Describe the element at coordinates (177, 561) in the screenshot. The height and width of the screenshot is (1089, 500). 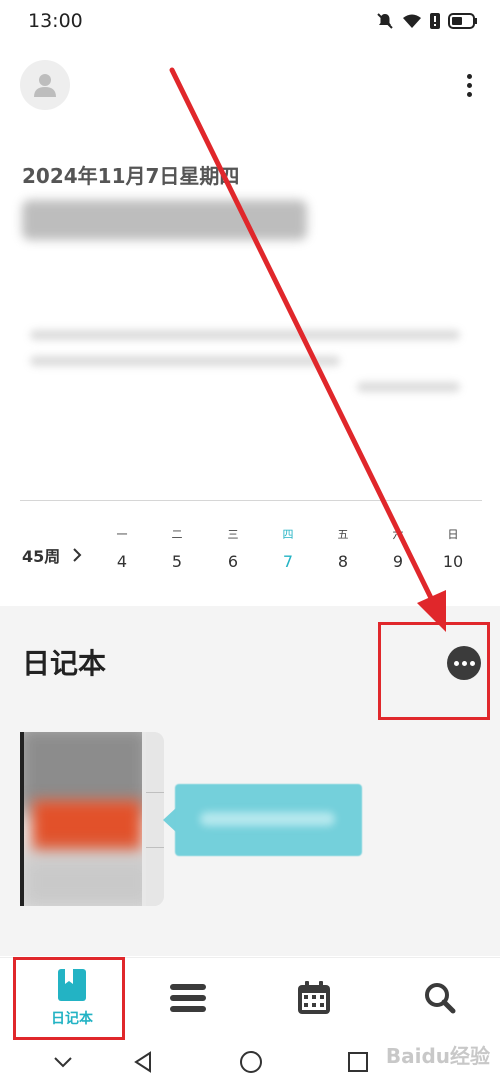
I see `day-number: 5` at that location.